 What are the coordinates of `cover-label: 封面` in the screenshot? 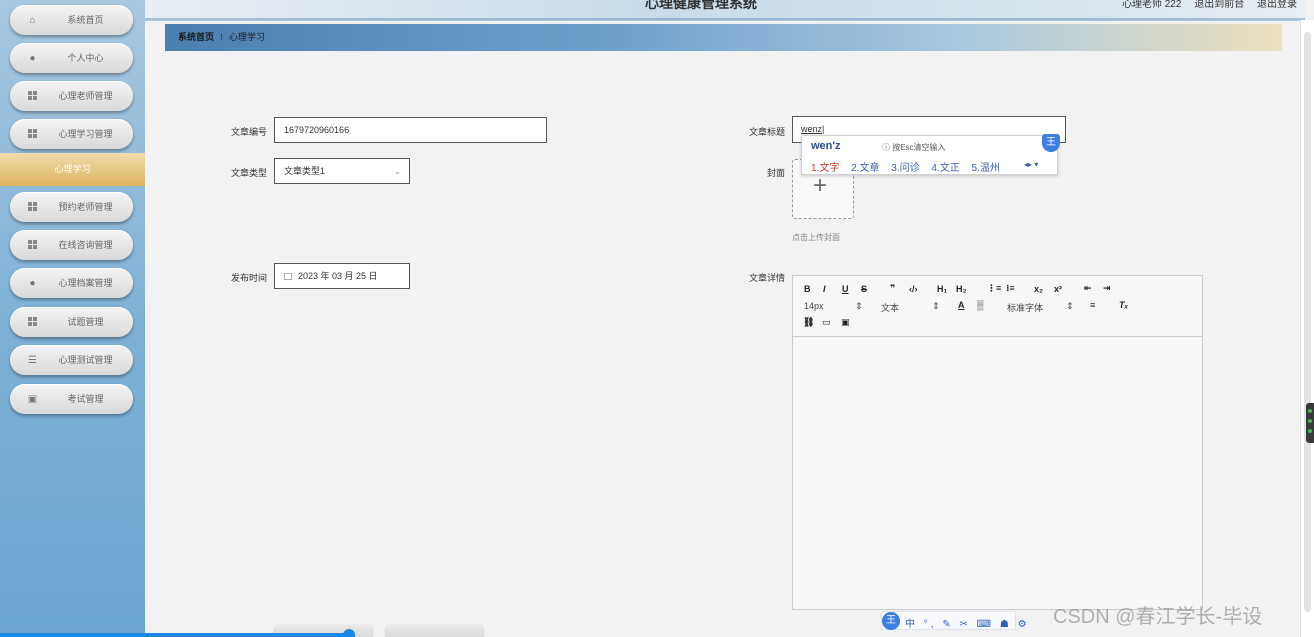 It's located at (775, 173).